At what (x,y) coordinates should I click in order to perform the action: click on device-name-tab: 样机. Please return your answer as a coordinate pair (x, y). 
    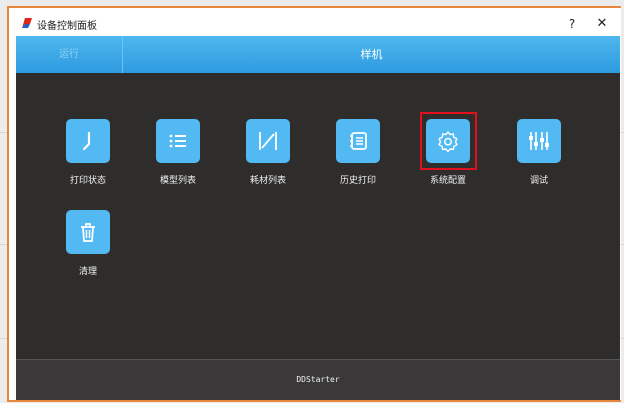
    Looking at the image, I should click on (371, 54).